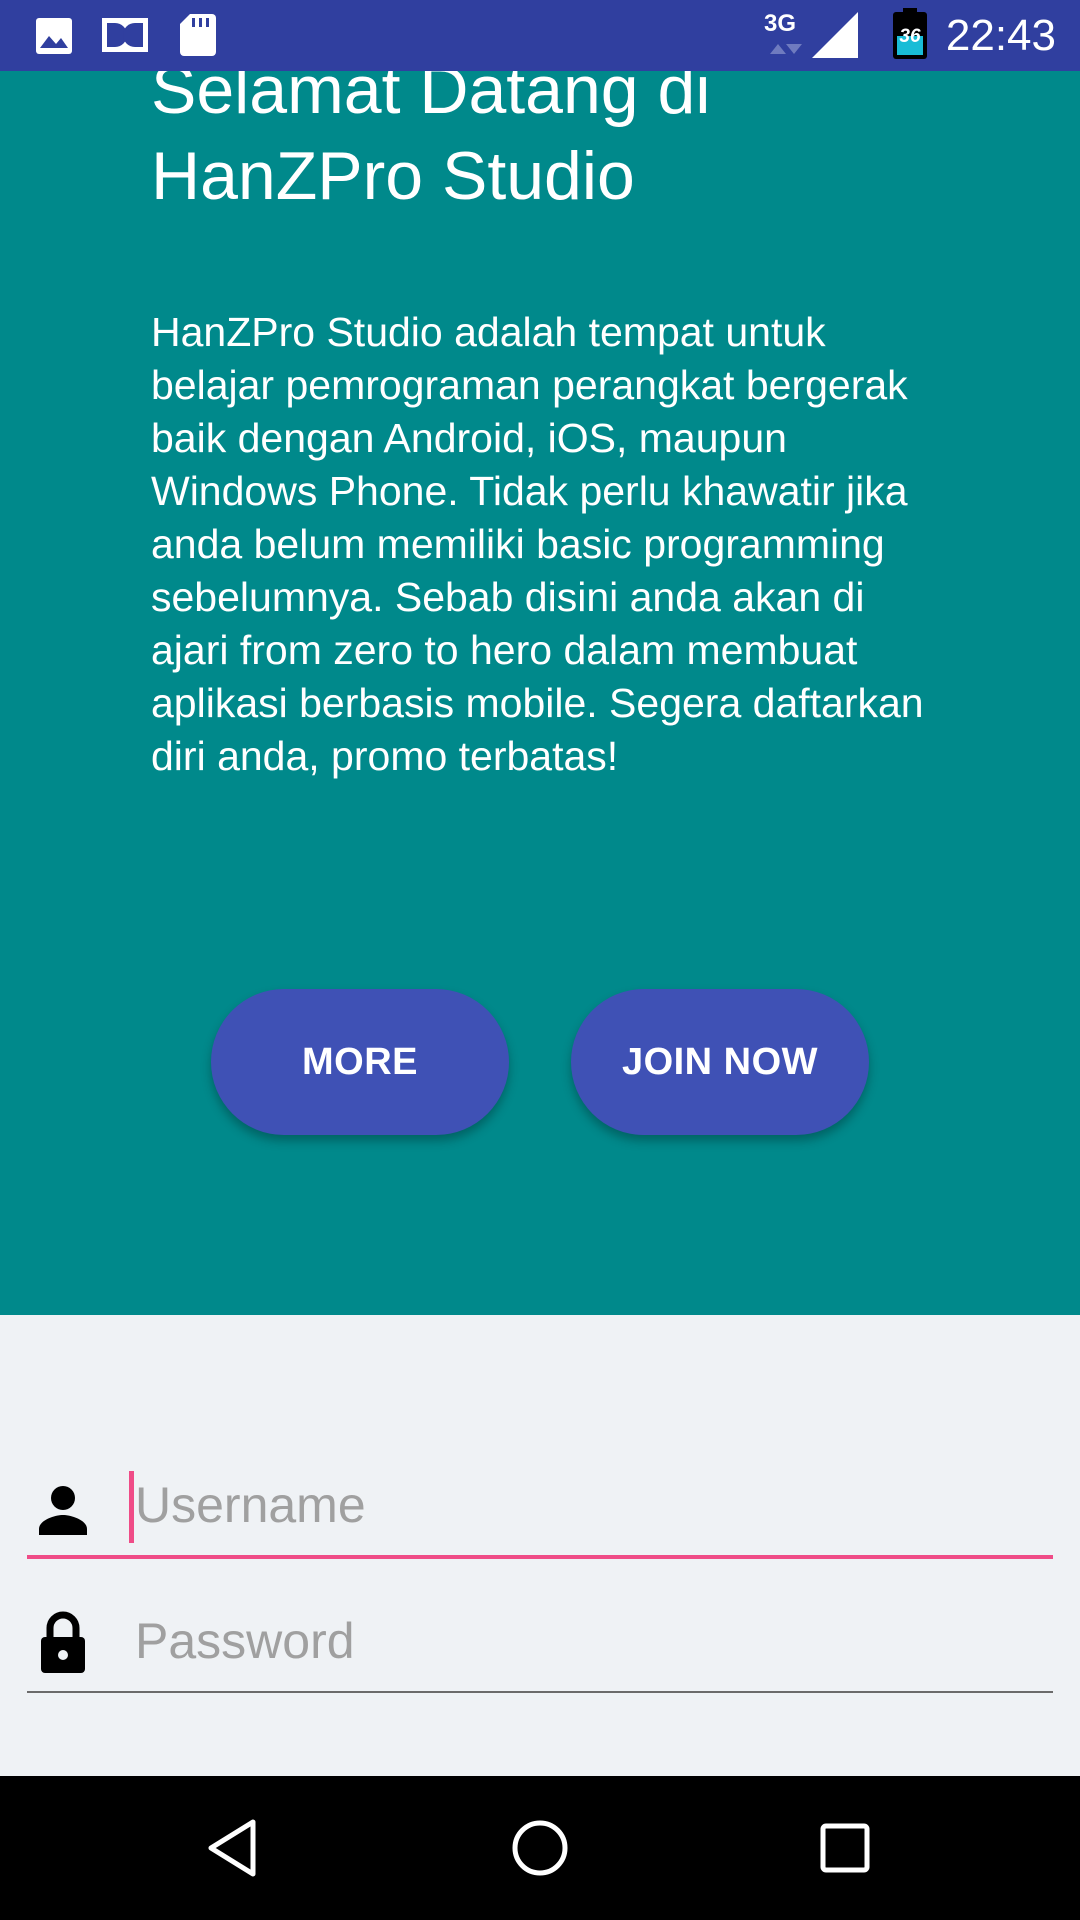 The image size is (1080, 1920). I want to click on back-icon, so click(233, 1848).